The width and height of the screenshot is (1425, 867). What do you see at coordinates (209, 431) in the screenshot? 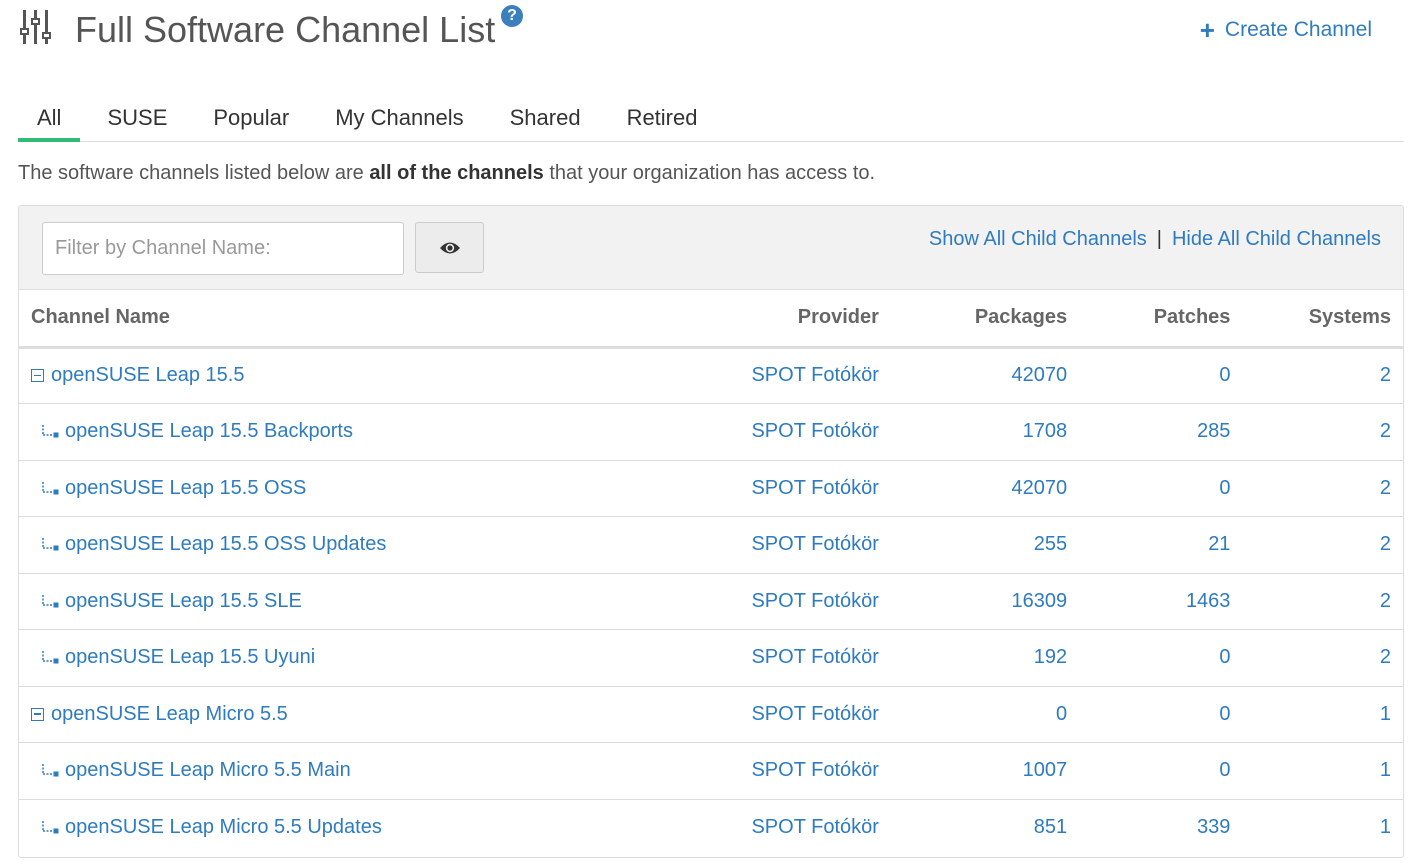
I see `channel-name-link: openSUSE Leap 15.5 Backports` at bounding box center [209, 431].